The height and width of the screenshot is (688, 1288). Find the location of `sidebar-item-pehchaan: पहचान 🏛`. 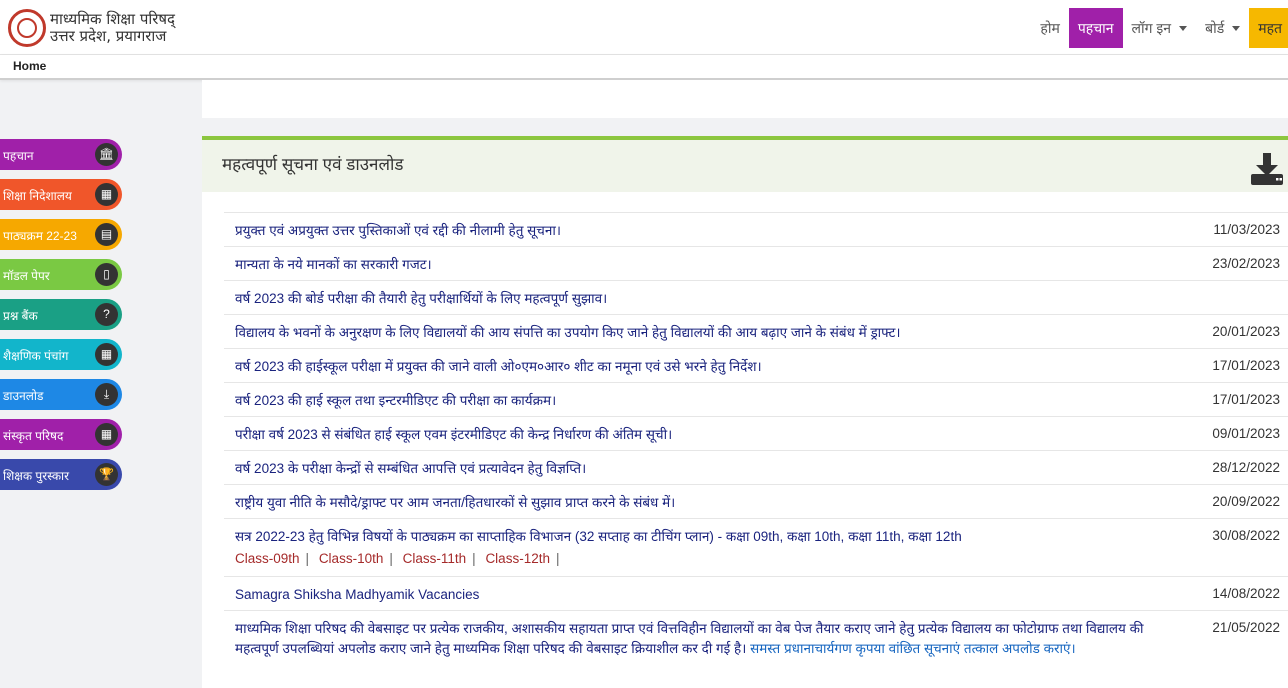

sidebar-item-pehchaan: पहचान 🏛 is located at coordinates (61, 154).